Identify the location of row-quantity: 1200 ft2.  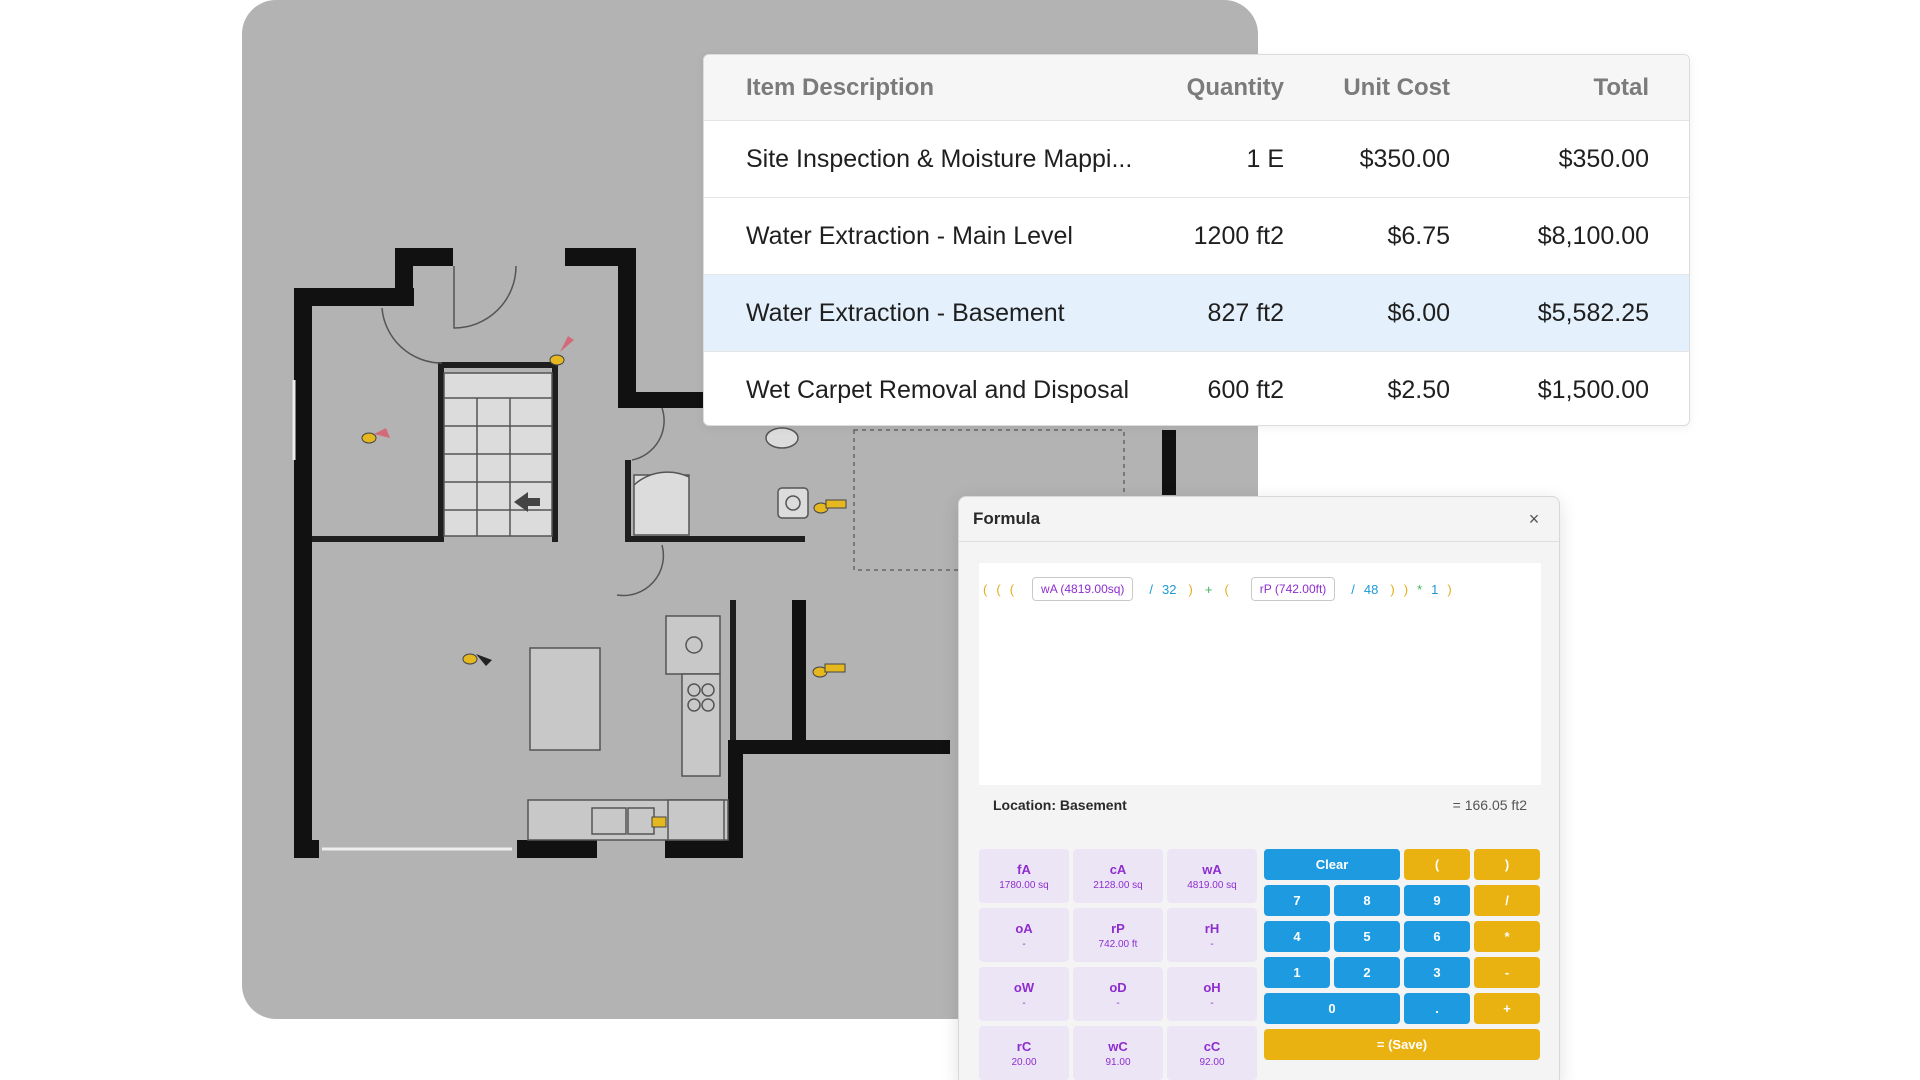
(1236, 236).